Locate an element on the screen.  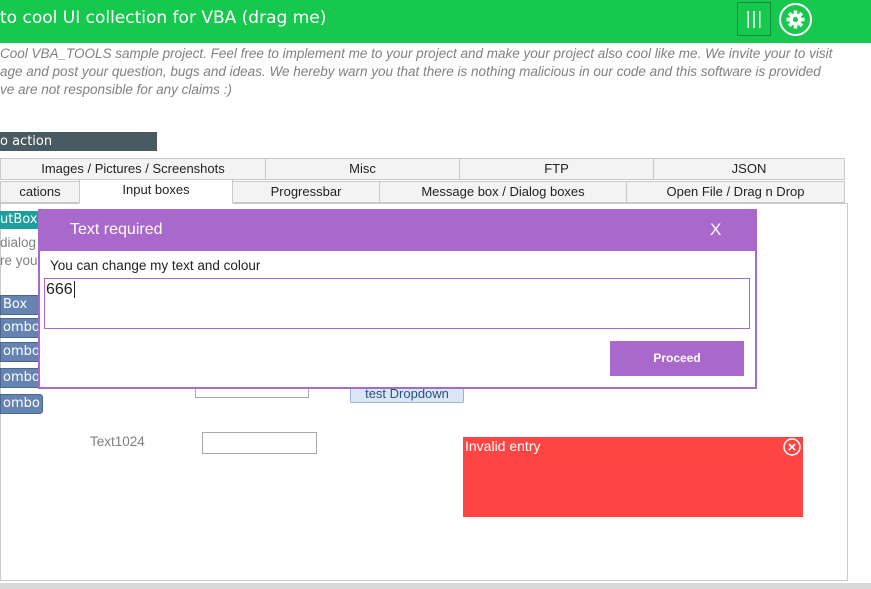
tab-images: Images / Pictures / Screenshots is located at coordinates (133, 169).